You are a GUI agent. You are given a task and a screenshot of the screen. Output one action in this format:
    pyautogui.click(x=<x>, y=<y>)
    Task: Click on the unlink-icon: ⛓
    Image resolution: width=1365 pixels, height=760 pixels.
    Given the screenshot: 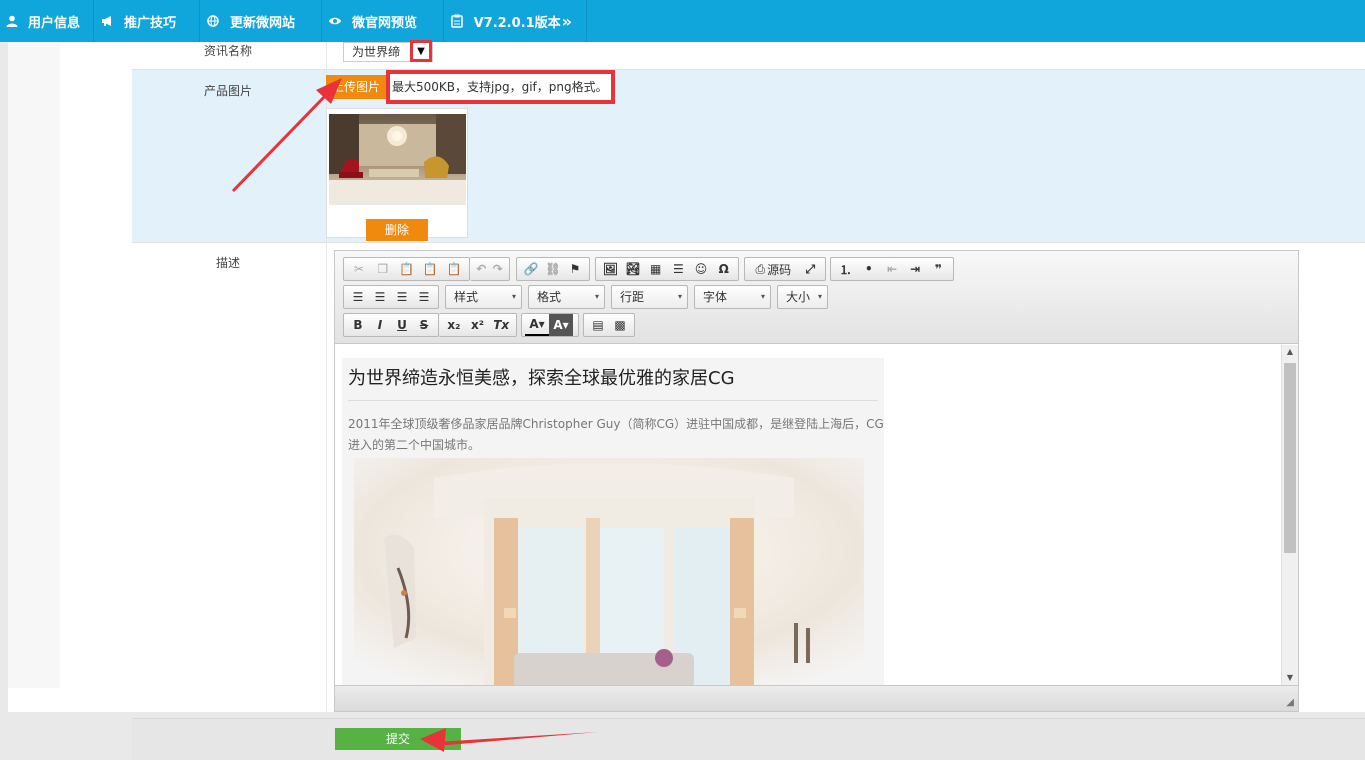 What is the action you would take?
    pyautogui.click(x=553, y=269)
    